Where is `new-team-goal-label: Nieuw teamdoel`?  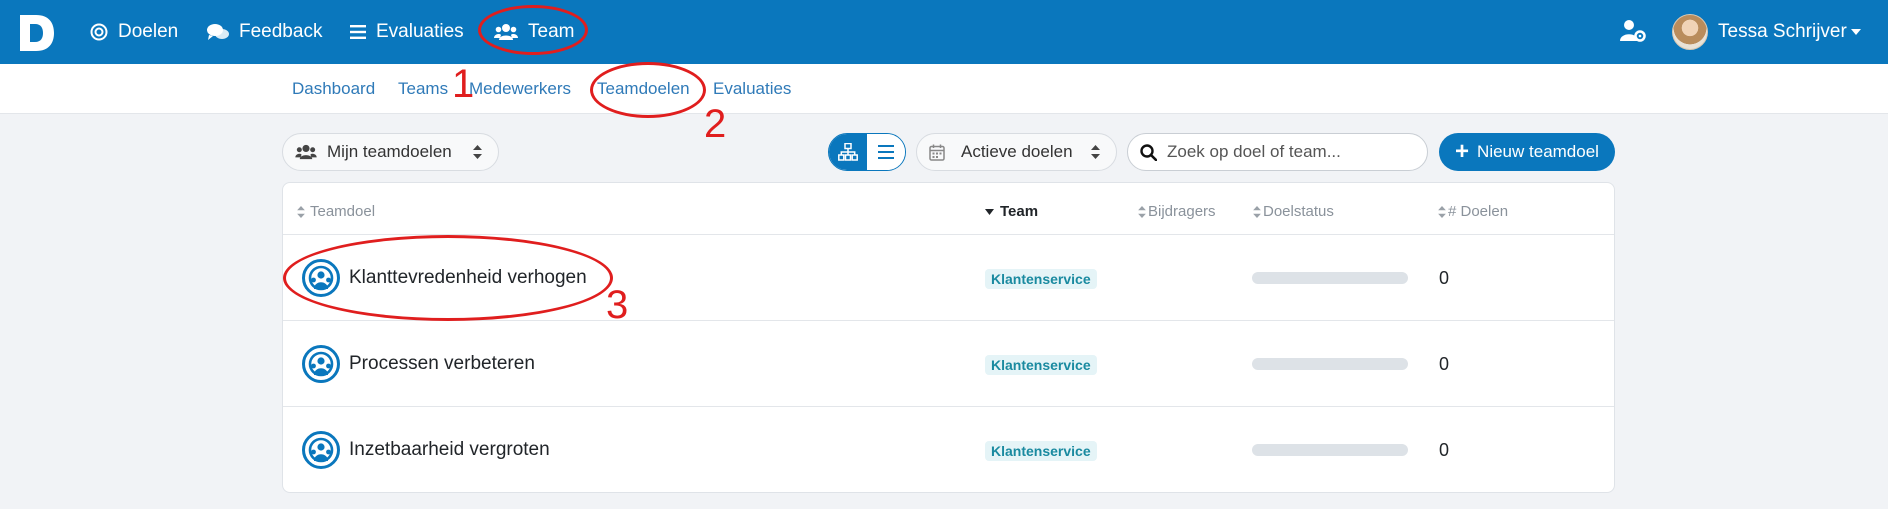
new-team-goal-label: Nieuw teamdoel is located at coordinates (1538, 151).